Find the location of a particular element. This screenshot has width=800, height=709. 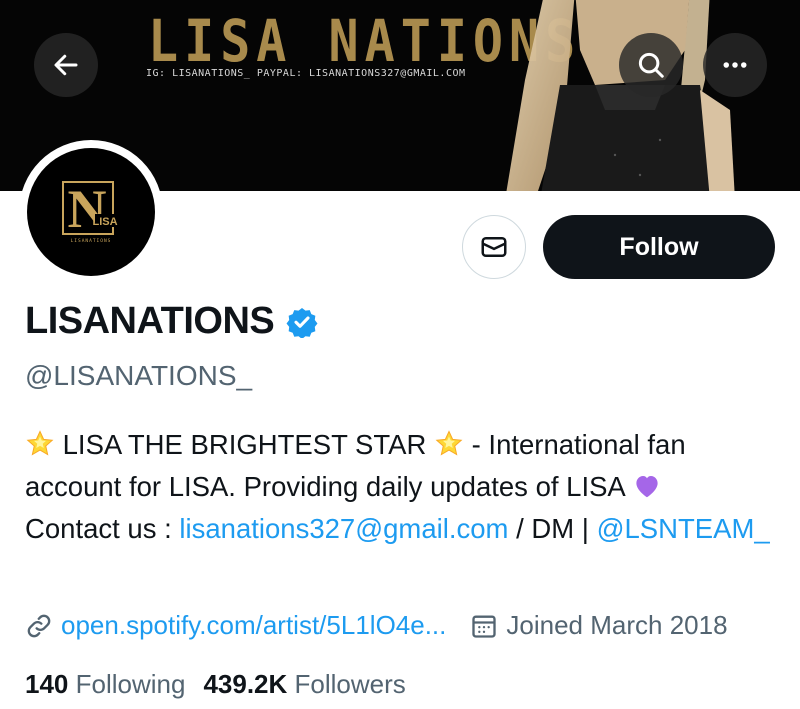

more-horizontal-icon is located at coordinates (735, 65).